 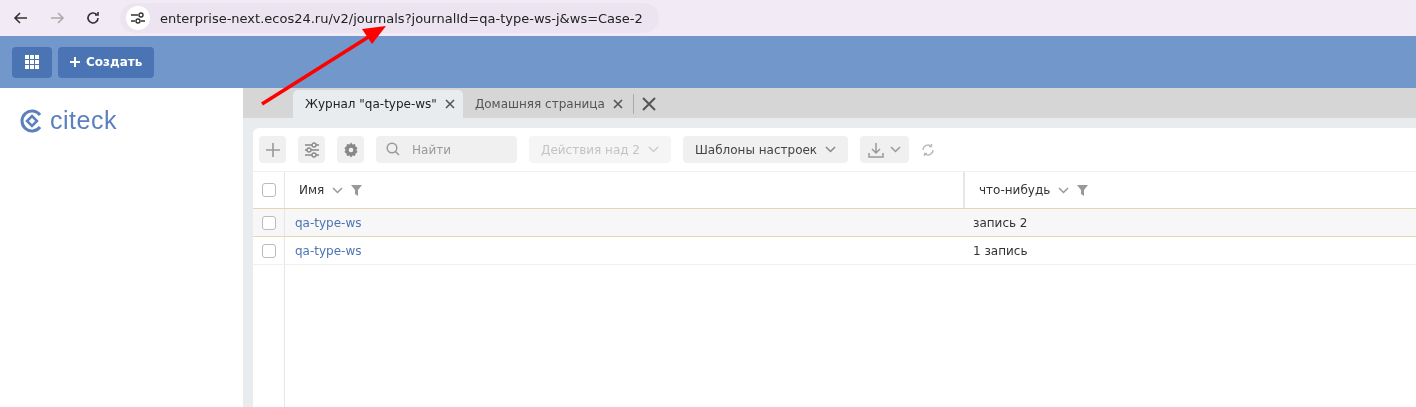 I want to click on reload-icon, so click(x=93, y=18).